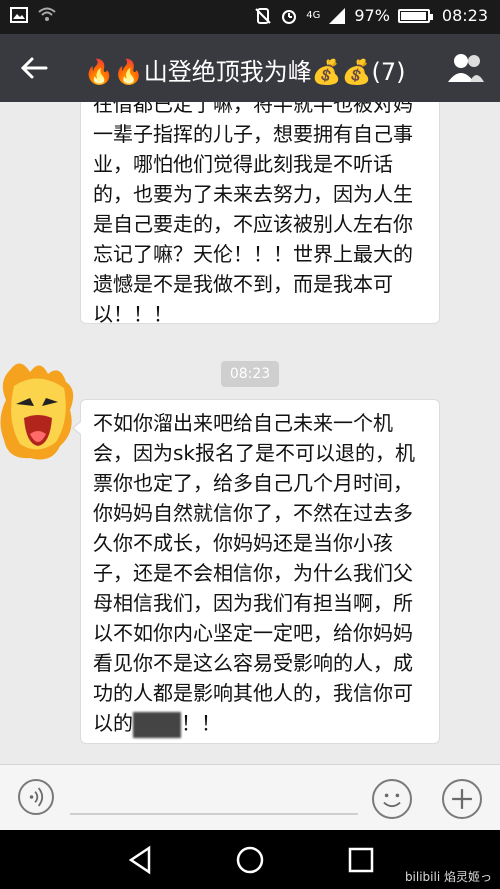 Image resolution: width=500 pixels, height=889 pixels. I want to click on group-members-icon, so click(466, 68).